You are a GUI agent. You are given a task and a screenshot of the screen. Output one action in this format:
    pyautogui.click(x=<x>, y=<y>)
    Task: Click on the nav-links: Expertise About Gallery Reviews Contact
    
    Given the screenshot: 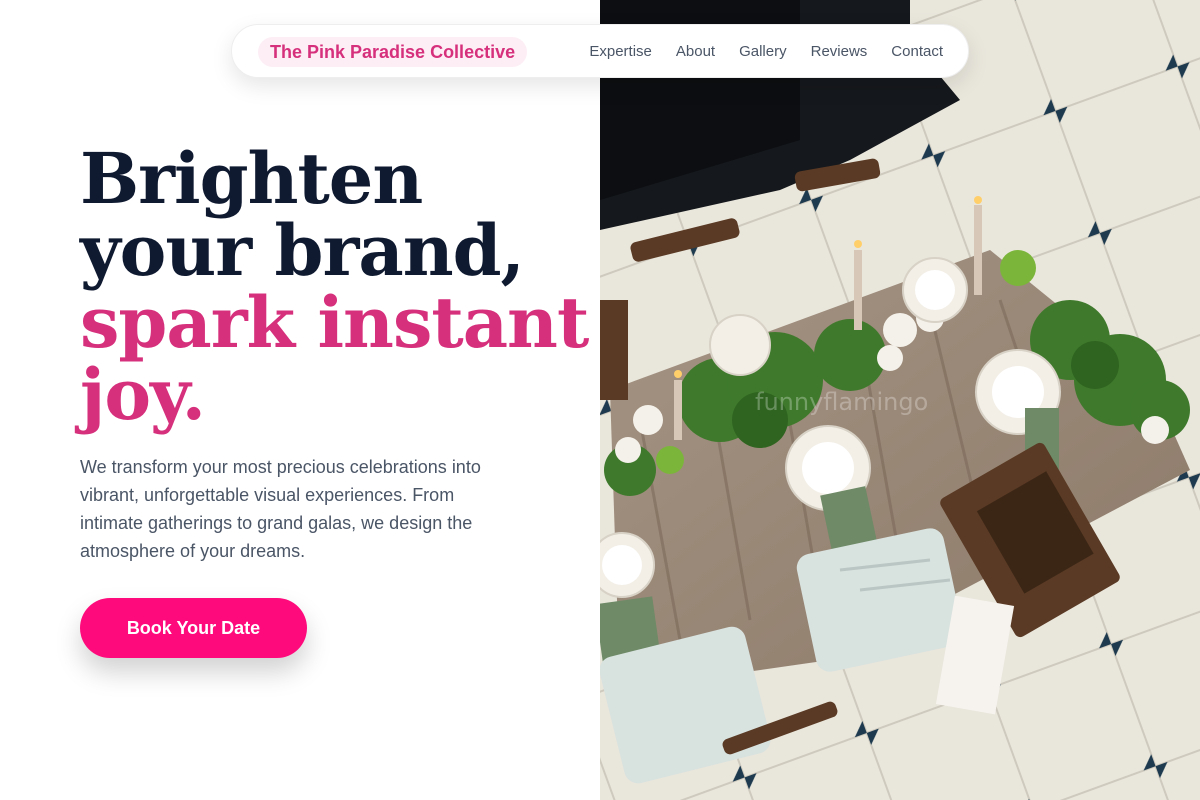 What is the action you would take?
    pyautogui.click(x=766, y=52)
    